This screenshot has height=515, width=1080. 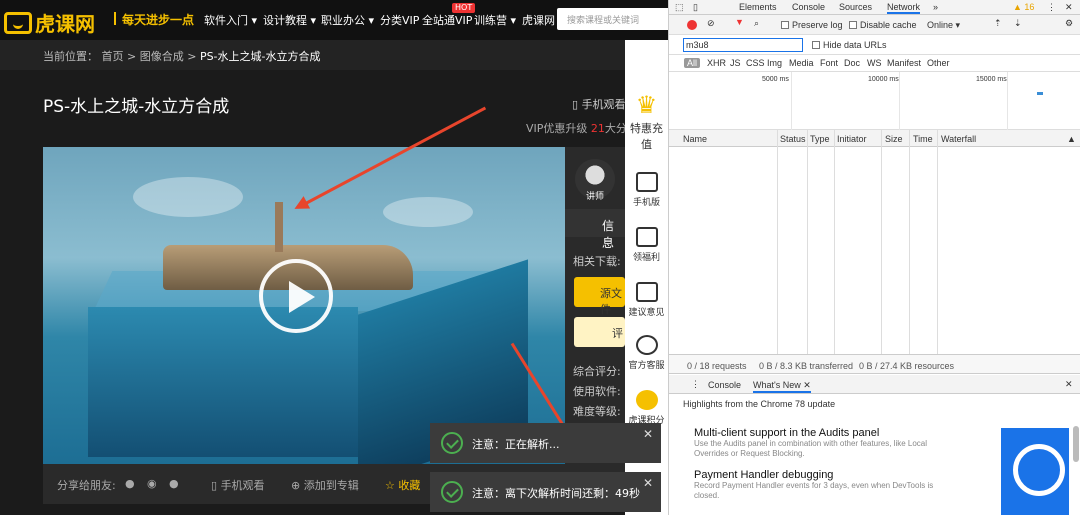 I want to click on timeline-tick: 15000 ms, so click(x=991, y=79).